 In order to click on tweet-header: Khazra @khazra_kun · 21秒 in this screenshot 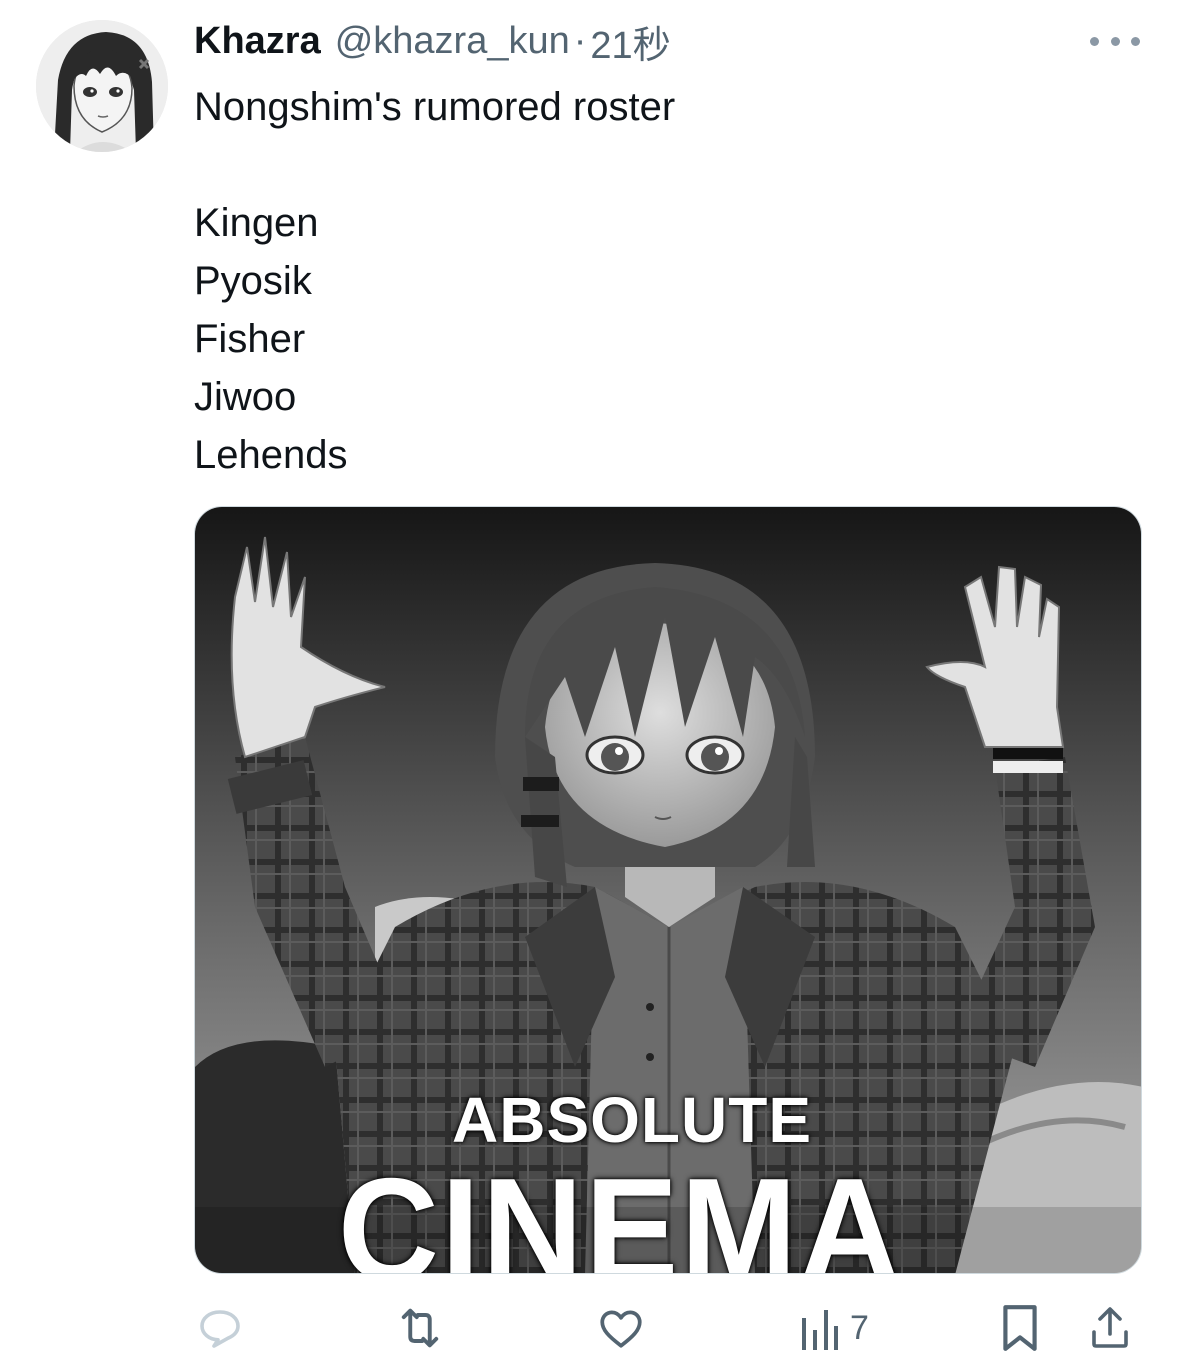, I will do `click(432, 41)`.